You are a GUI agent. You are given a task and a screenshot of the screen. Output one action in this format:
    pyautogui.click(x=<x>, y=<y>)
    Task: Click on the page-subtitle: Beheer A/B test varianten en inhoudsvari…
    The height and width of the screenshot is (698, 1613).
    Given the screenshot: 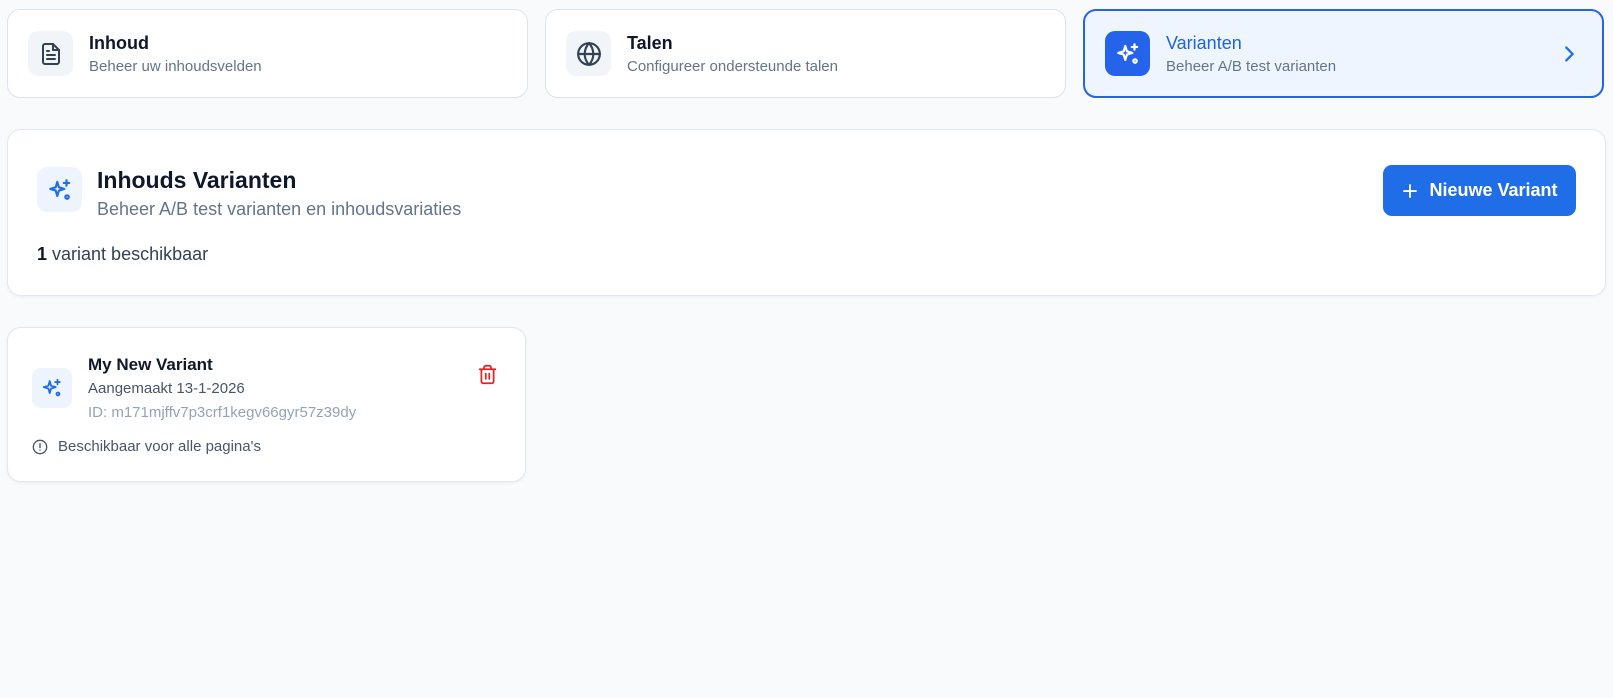 What is the action you would take?
    pyautogui.click(x=279, y=209)
    